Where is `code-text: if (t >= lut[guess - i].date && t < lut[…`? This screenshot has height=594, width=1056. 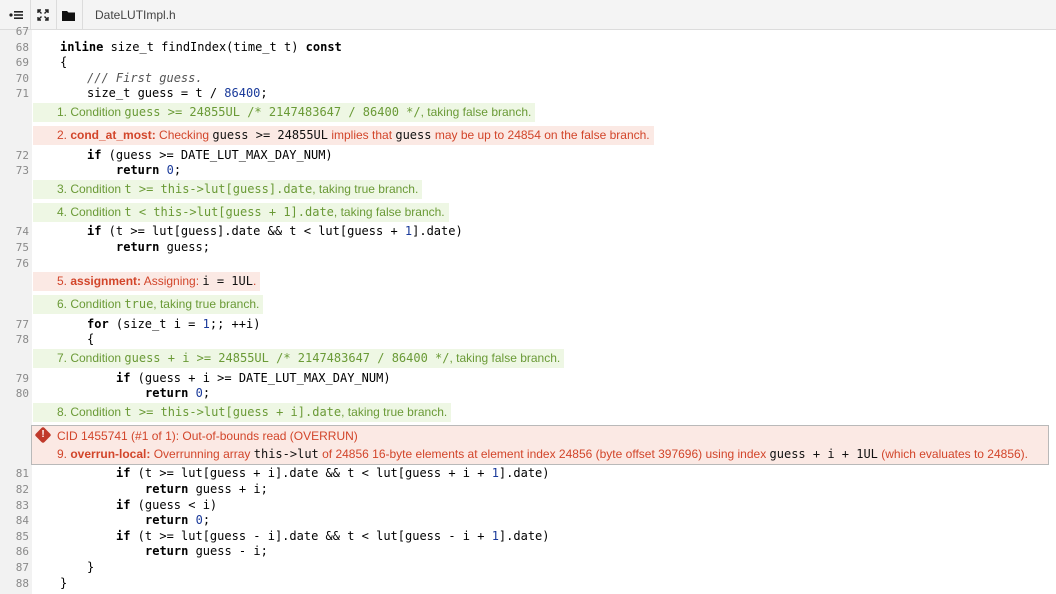 code-text: if (t >= lut[guess - i].date && t < lut[… is located at coordinates (333, 536).